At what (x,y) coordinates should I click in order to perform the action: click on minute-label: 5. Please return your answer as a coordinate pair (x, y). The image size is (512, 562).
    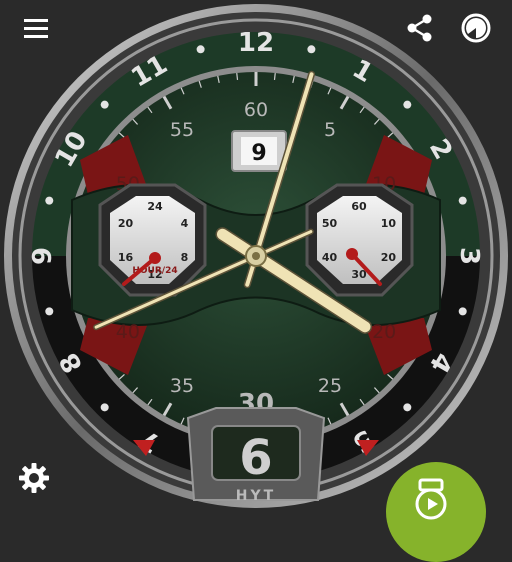
    Looking at the image, I should click on (330, 130).